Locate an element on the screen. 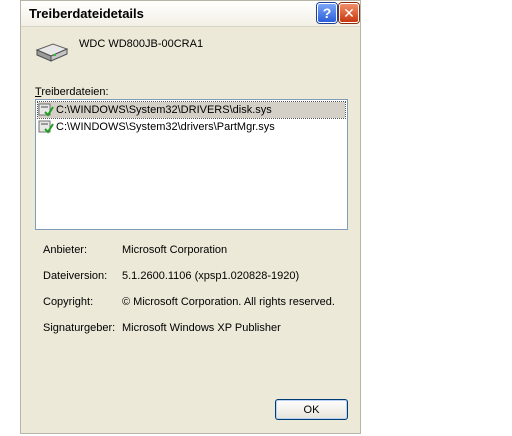 Image resolution: width=512 pixels, height=436 pixels. title-bar: Treiberdateidetails ? ✕ is located at coordinates (190, 14).